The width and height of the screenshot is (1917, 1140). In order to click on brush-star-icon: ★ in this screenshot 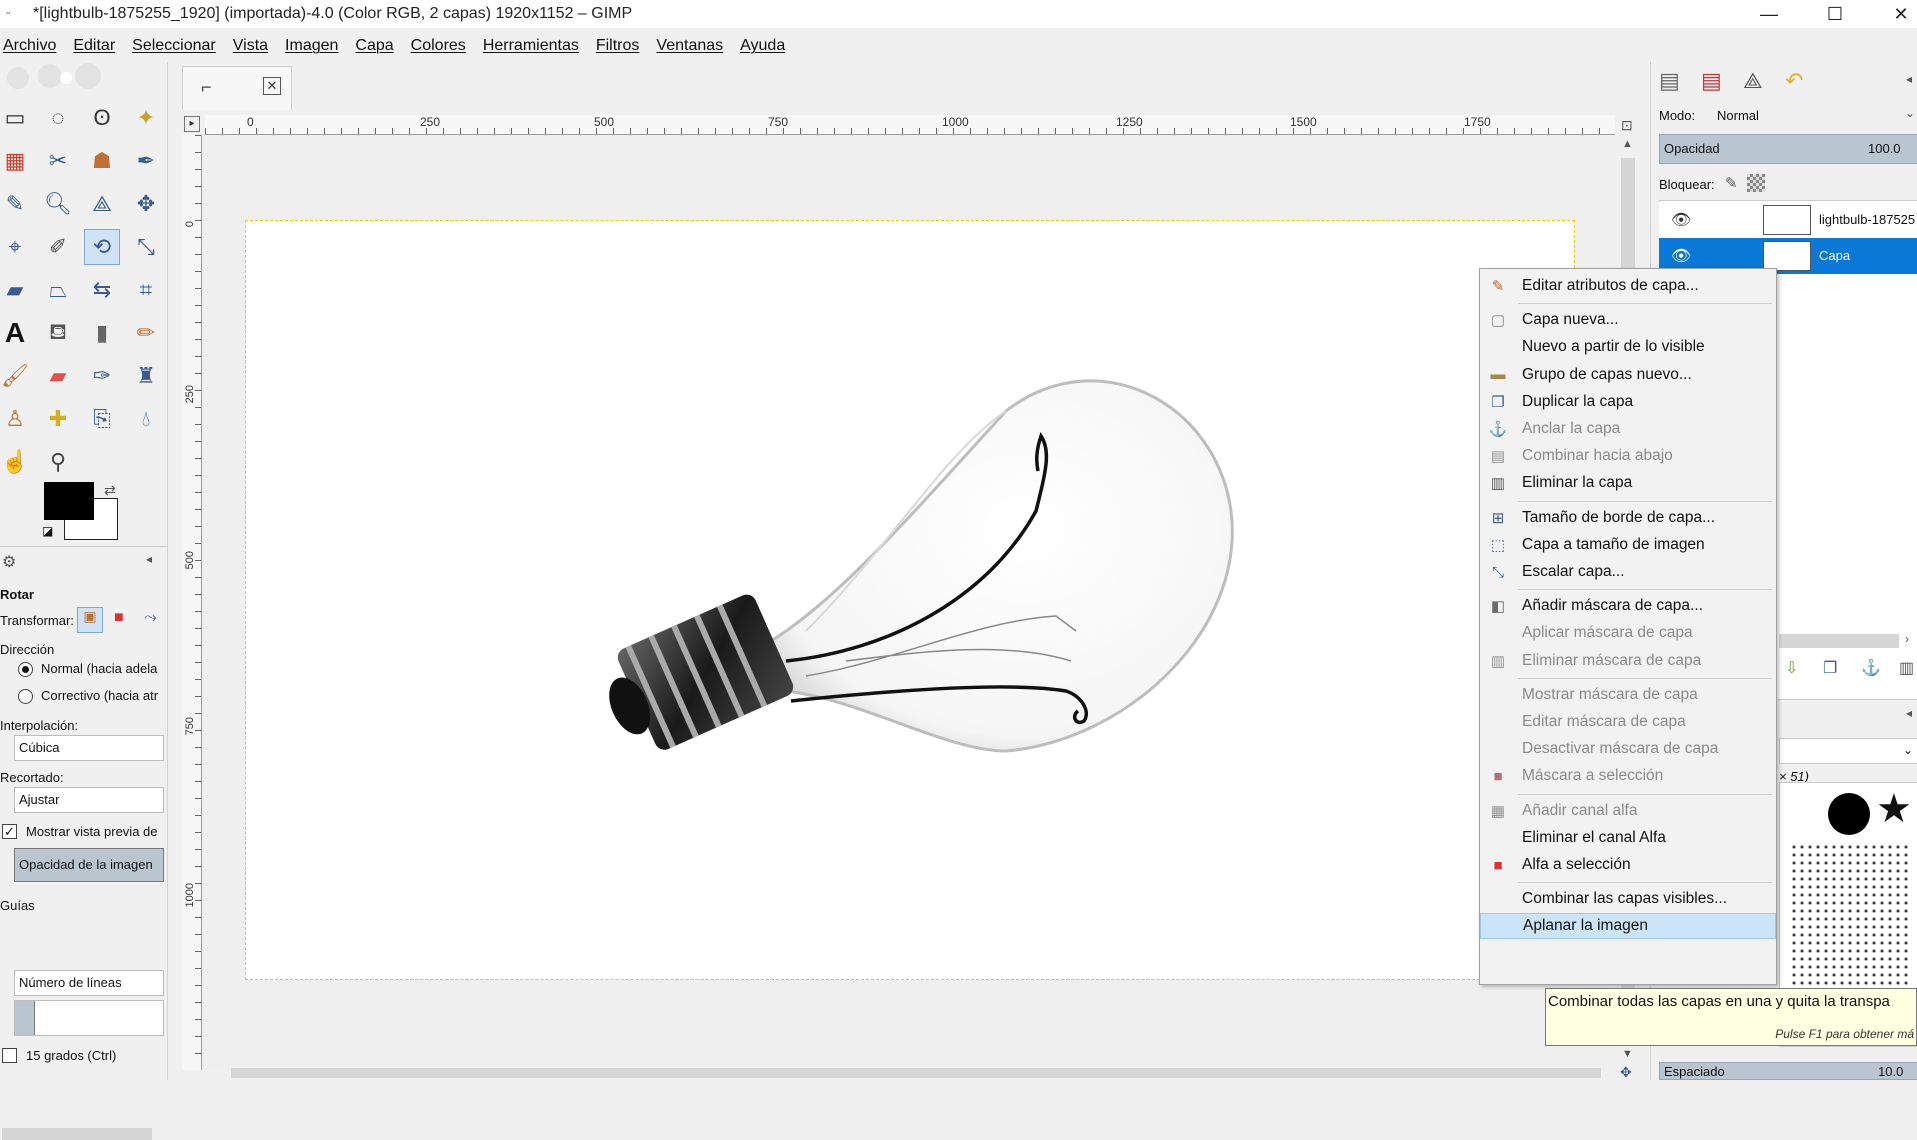, I will do `click(1894, 809)`.